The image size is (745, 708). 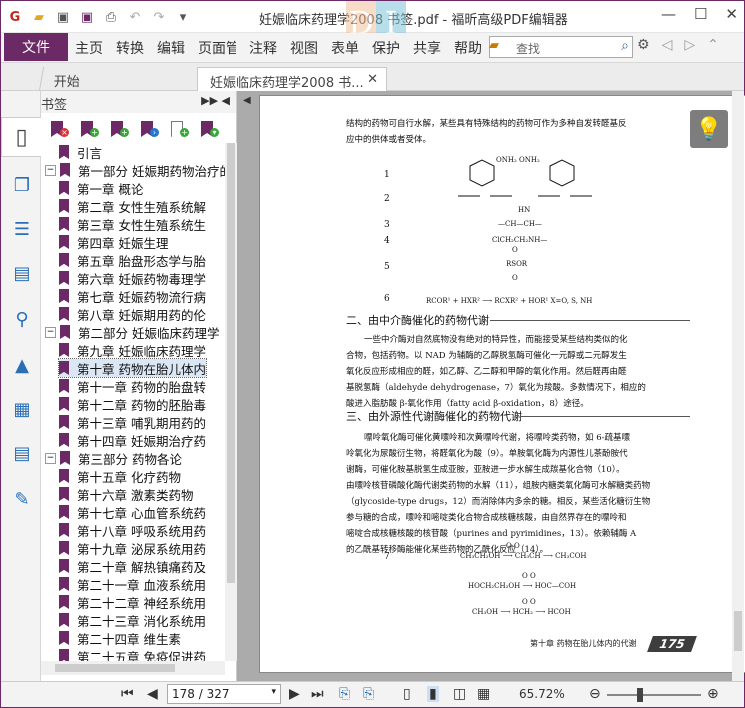 What do you see at coordinates (210, 129) in the screenshot?
I see `expand-bookmark-icon: ▾` at bounding box center [210, 129].